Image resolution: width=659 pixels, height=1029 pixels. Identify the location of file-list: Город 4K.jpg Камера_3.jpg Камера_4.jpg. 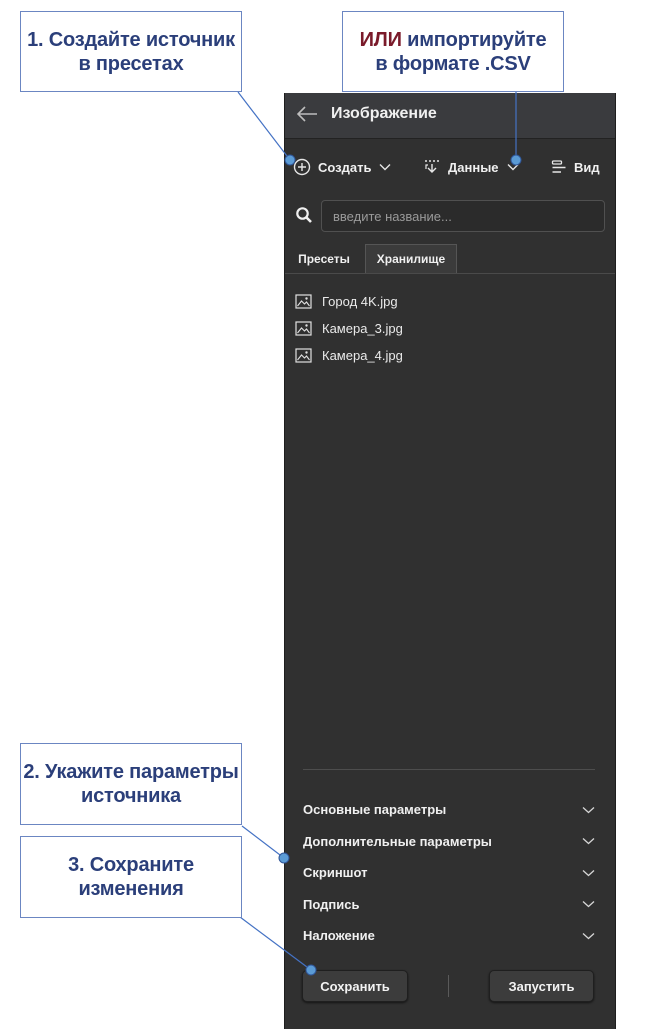
(445, 328).